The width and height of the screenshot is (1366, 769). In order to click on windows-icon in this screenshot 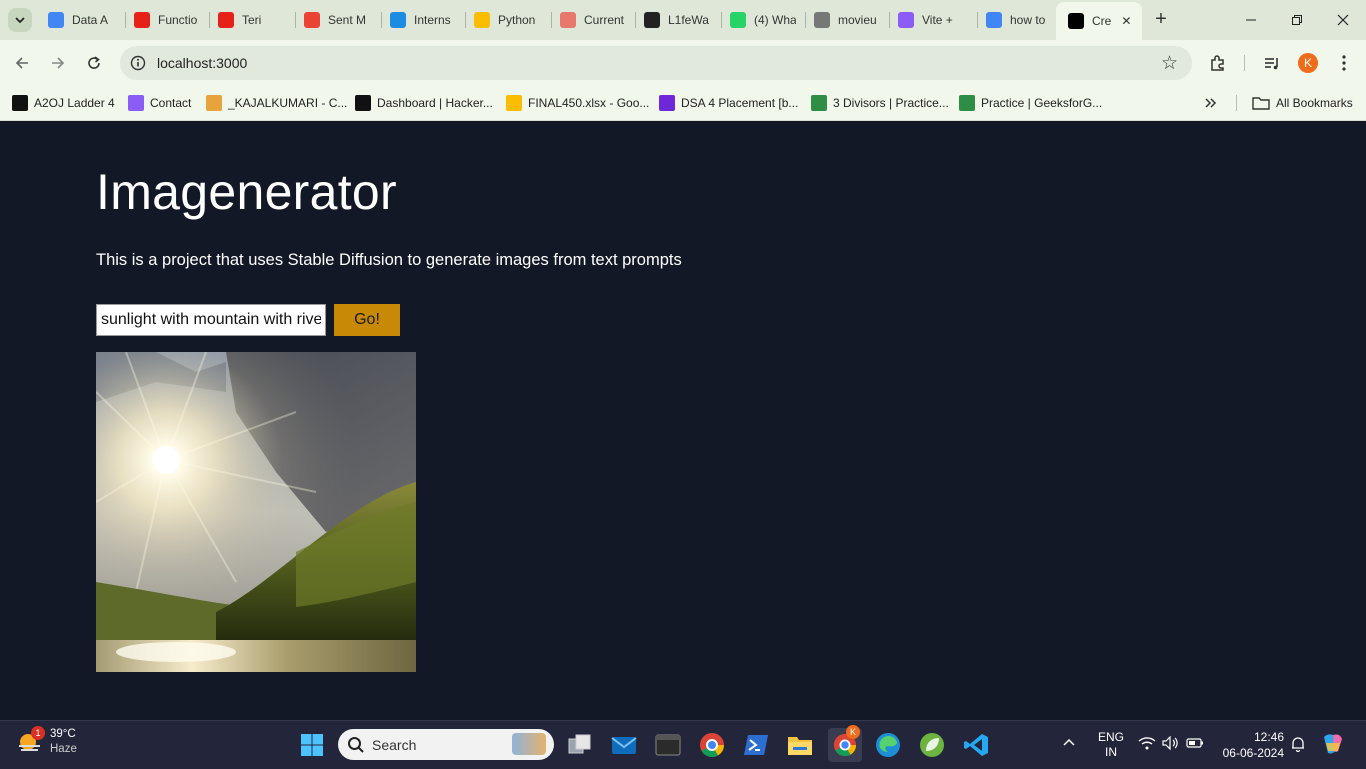, I will do `click(312, 745)`.